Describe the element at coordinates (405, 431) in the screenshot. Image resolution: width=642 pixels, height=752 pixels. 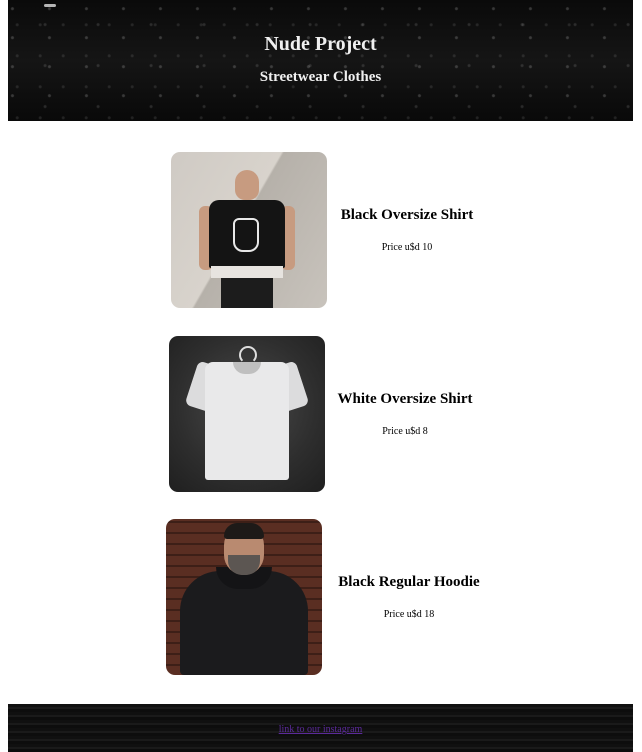
I see `product-price: Price u$d 8` at that location.